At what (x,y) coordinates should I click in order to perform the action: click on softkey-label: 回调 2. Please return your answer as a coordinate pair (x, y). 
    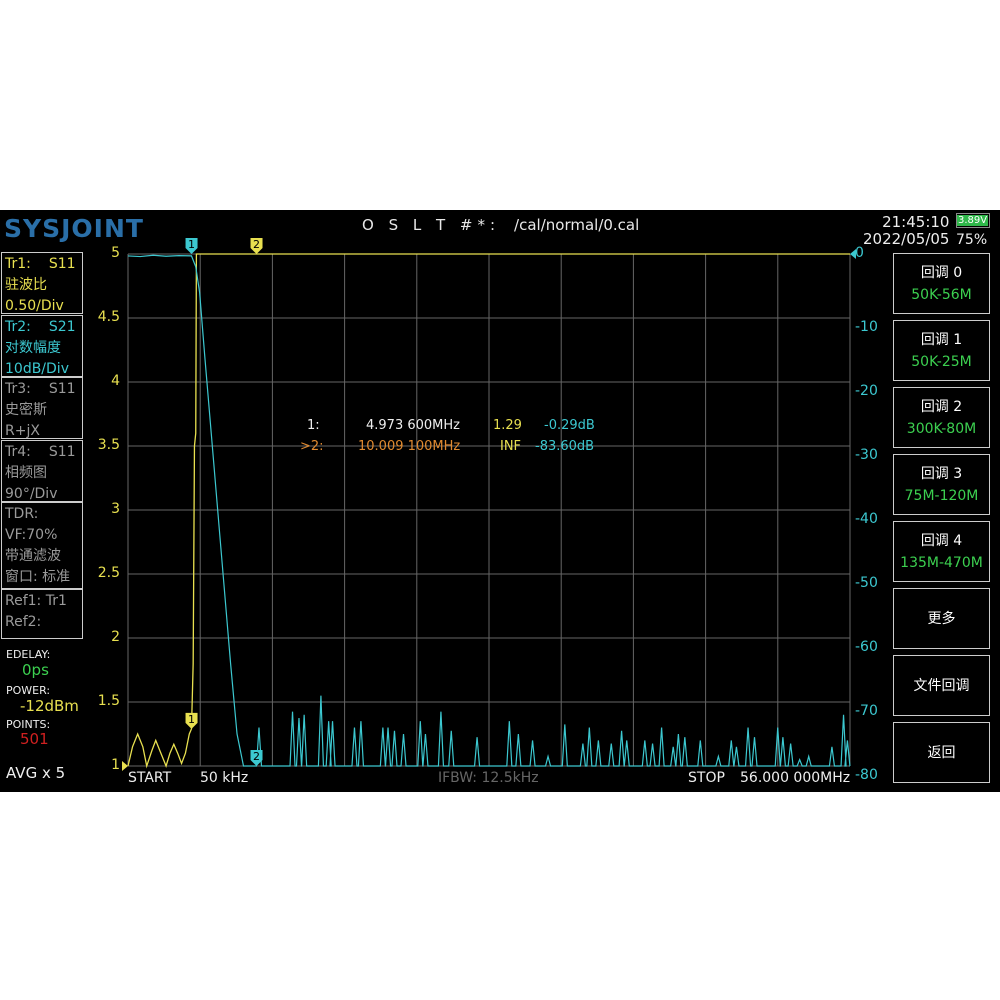
    Looking at the image, I should click on (941, 406).